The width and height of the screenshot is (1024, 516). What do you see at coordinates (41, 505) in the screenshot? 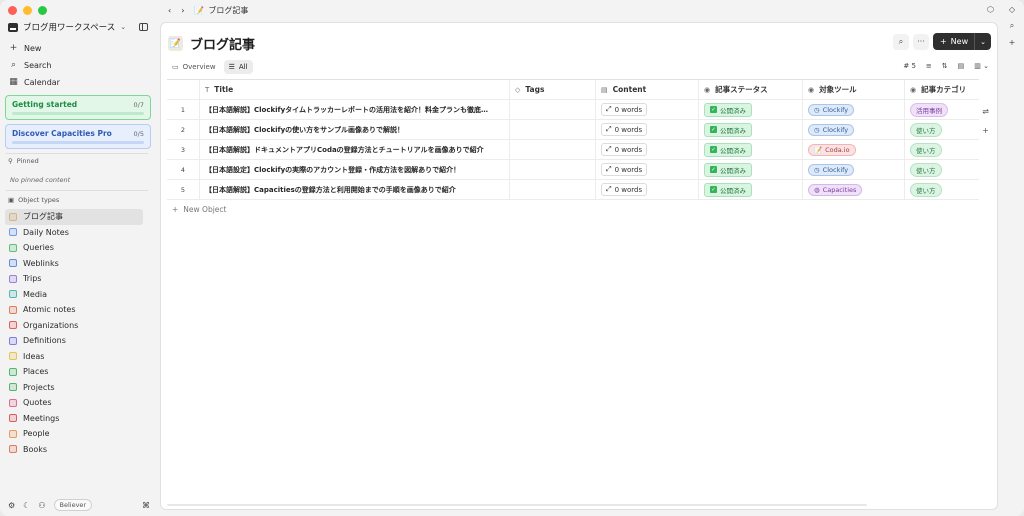
I see `person-icon: ⚇` at bounding box center [41, 505].